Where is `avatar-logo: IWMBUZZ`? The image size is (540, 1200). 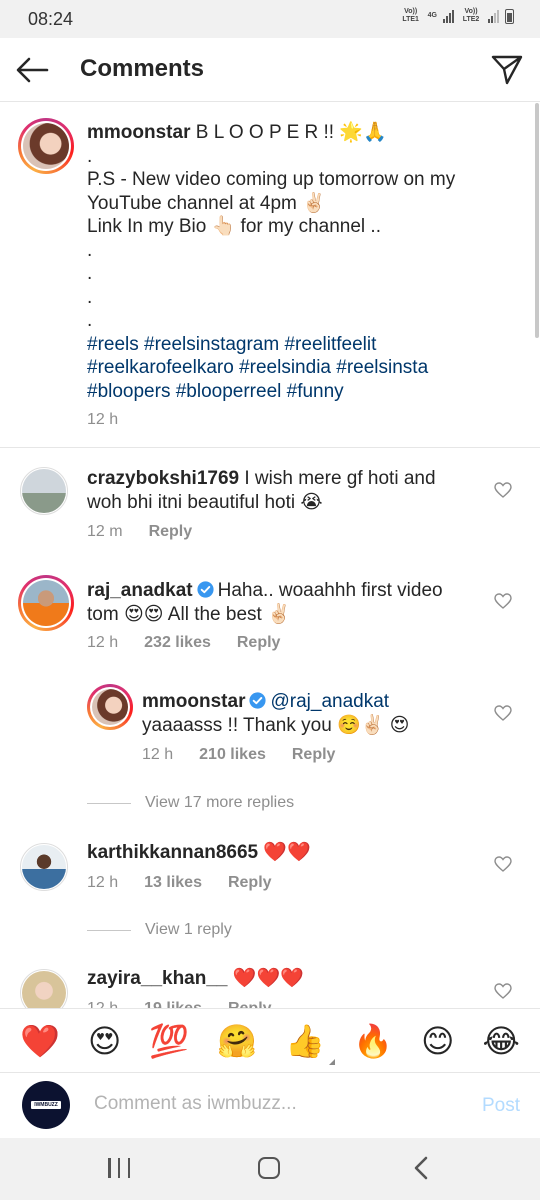 avatar-logo: IWMBUZZ is located at coordinates (46, 1105).